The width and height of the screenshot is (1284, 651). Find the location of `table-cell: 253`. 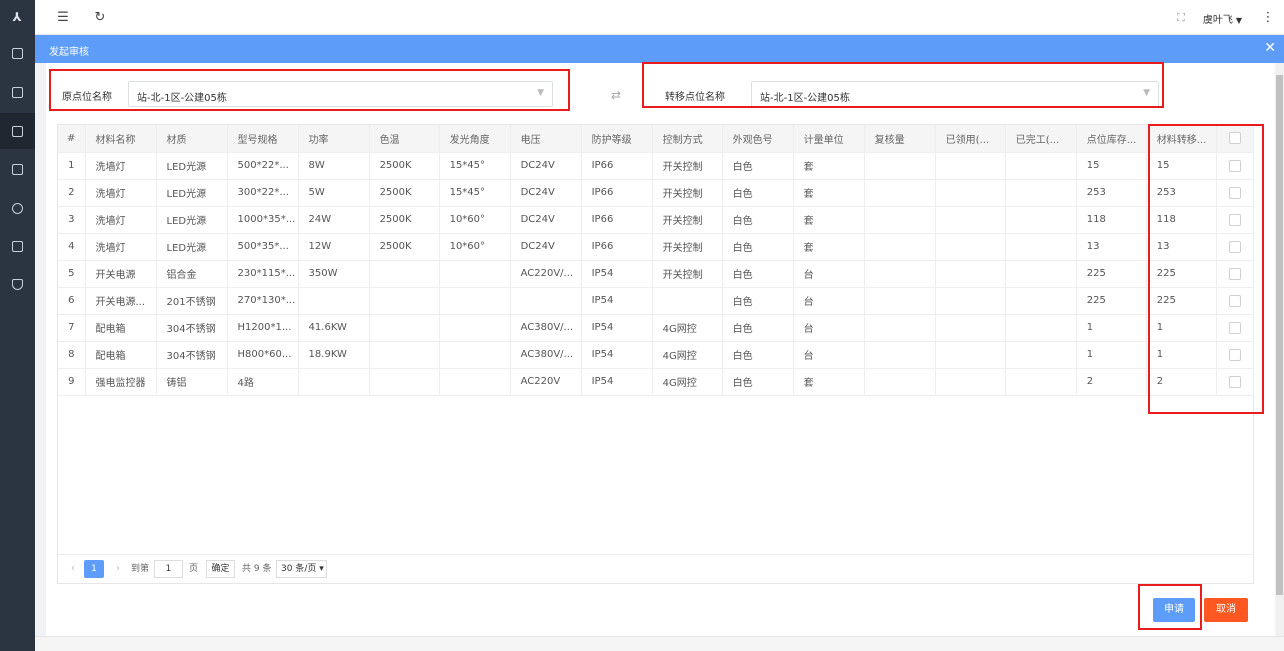

table-cell: 253 is located at coordinates (1181, 193).